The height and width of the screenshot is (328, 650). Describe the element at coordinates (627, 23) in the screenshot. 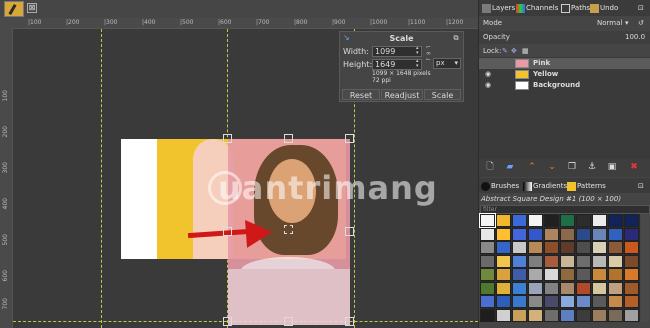

I see `chevron-down-icon: ▾` at that location.